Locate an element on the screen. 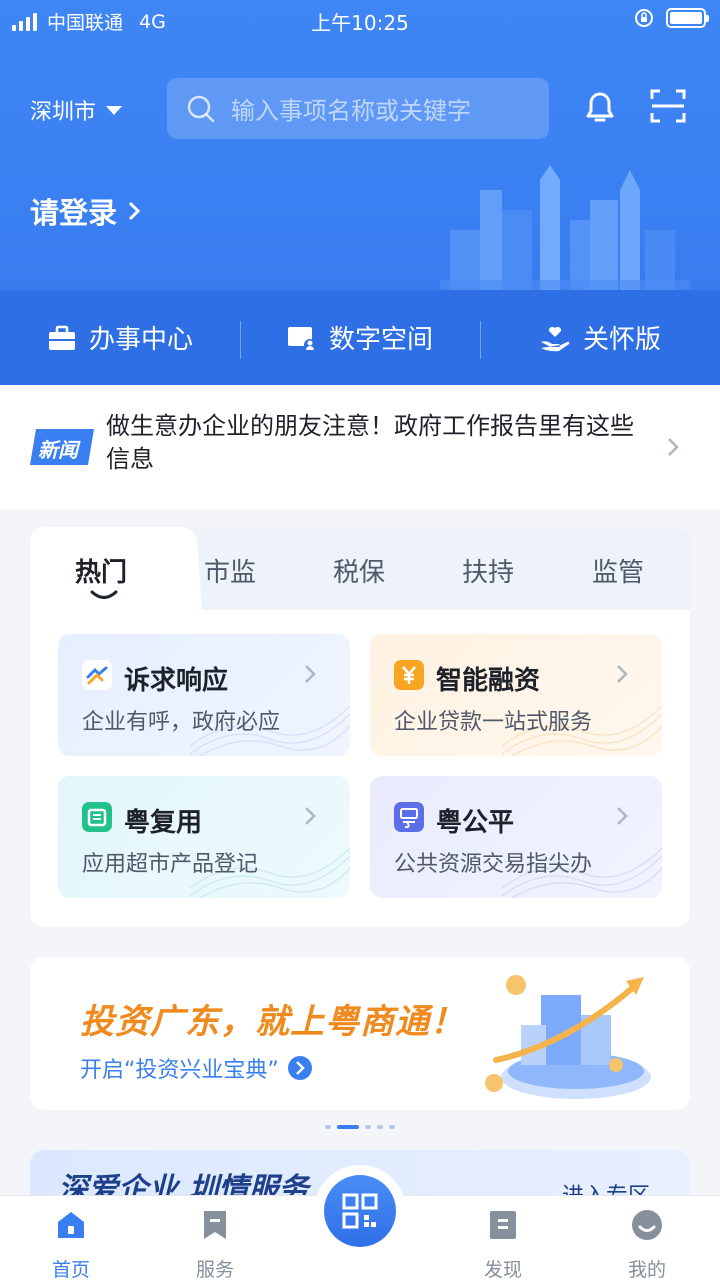  tab-tax-insurance: 税保 is located at coordinates (359, 570).